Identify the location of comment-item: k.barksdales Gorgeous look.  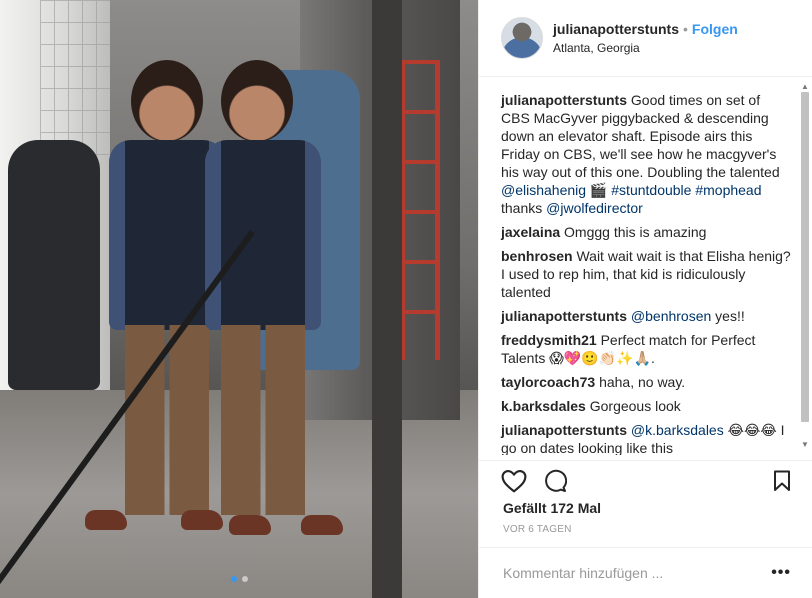
(646, 406).